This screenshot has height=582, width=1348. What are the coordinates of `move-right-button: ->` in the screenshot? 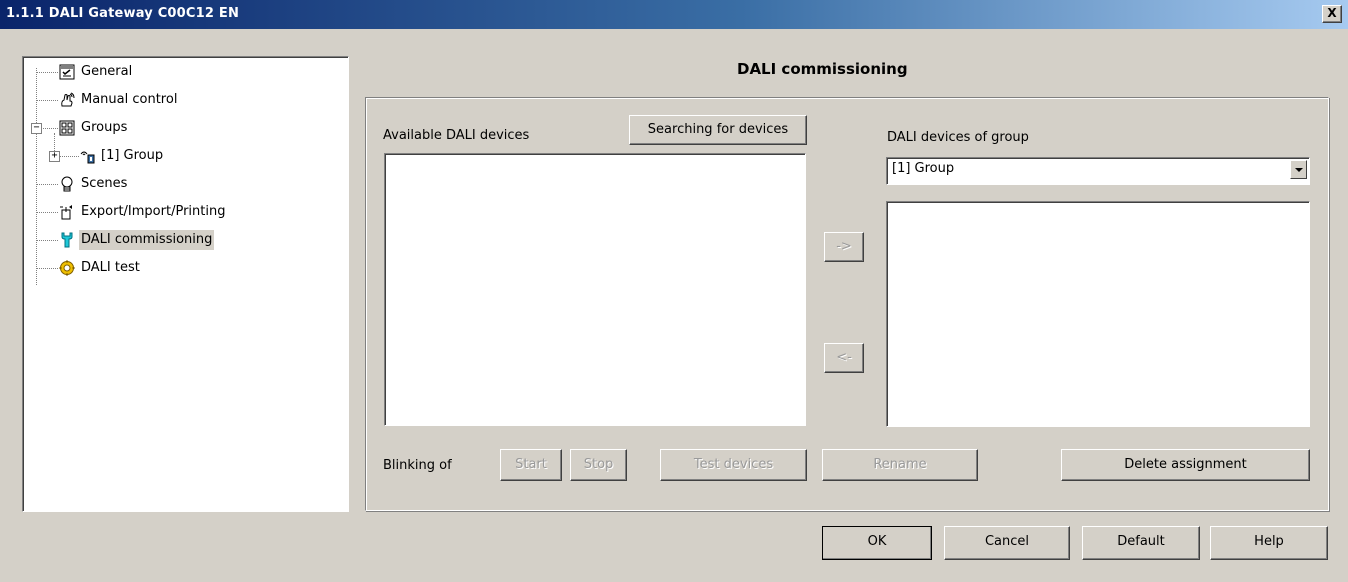 It's located at (844, 247).